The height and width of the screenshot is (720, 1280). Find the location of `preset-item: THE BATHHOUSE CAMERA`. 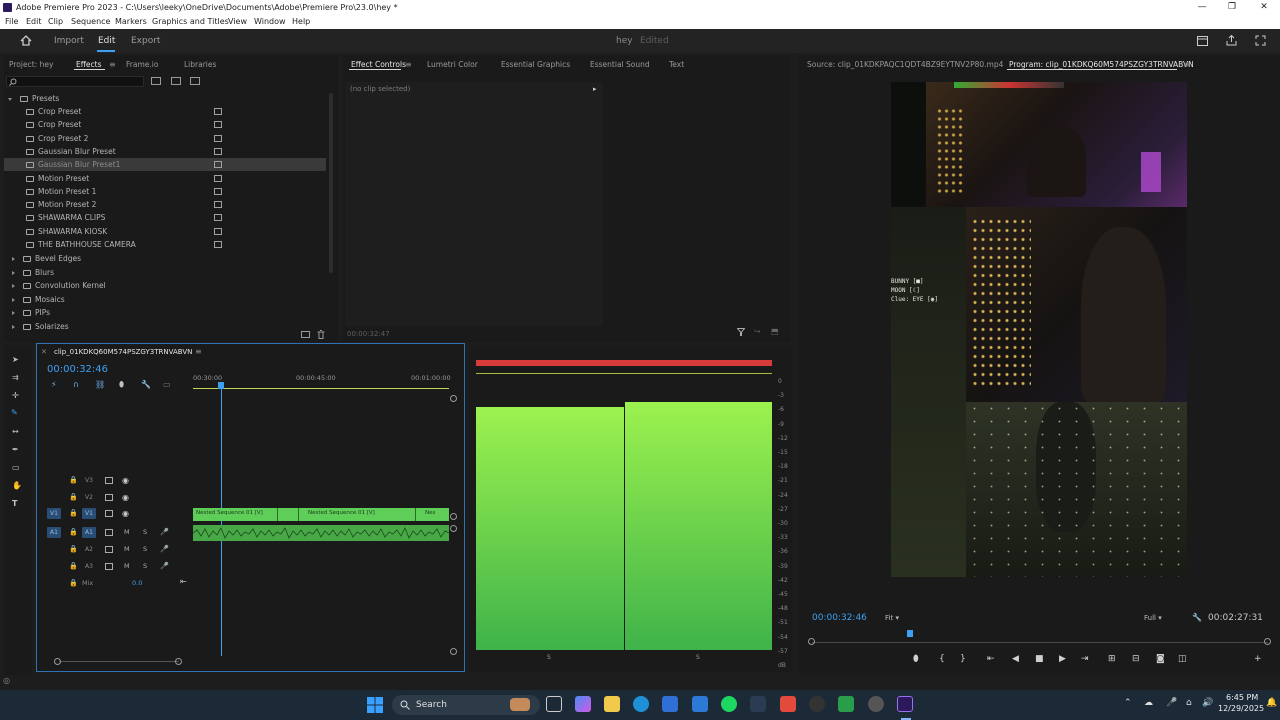

preset-item: THE BATHHOUSE CAMERA is located at coordinates (165, 244).